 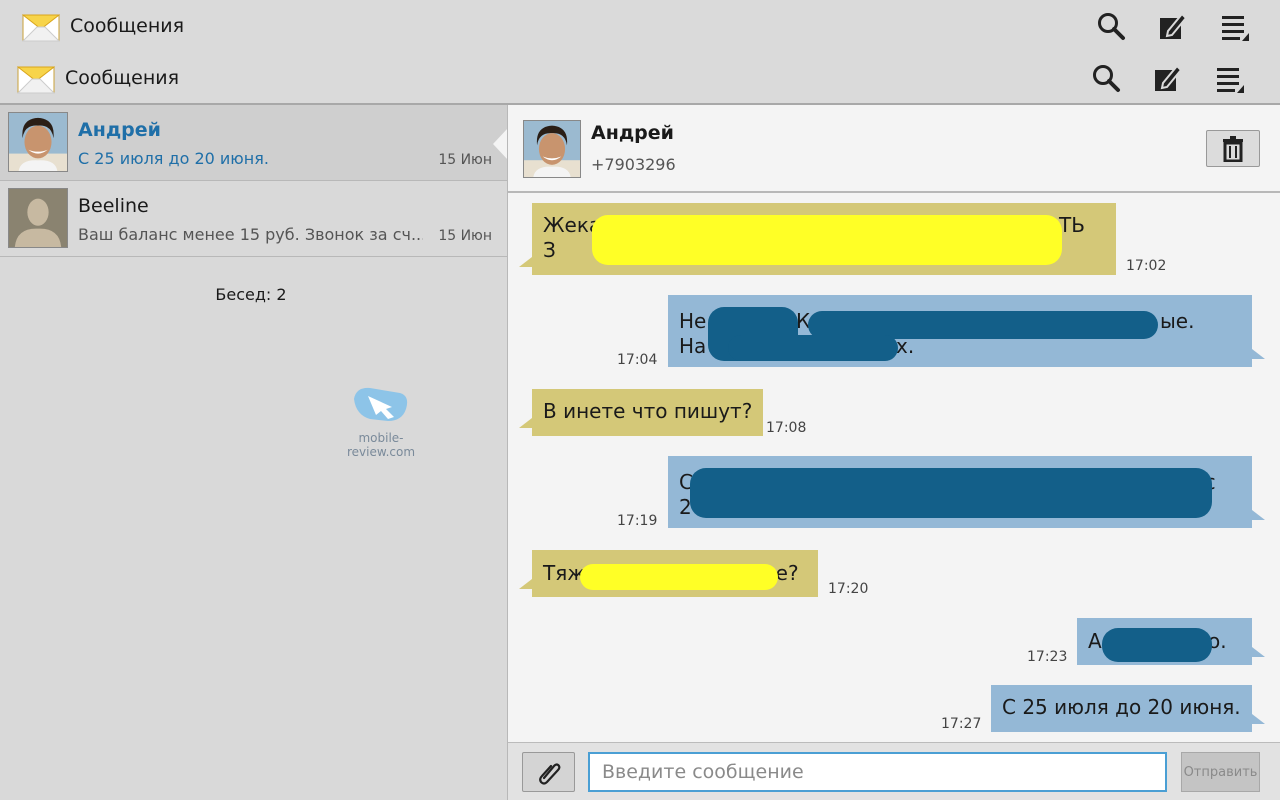 I want to click on message-bubble-outgoing: А о., so click(x=1171, y=641).